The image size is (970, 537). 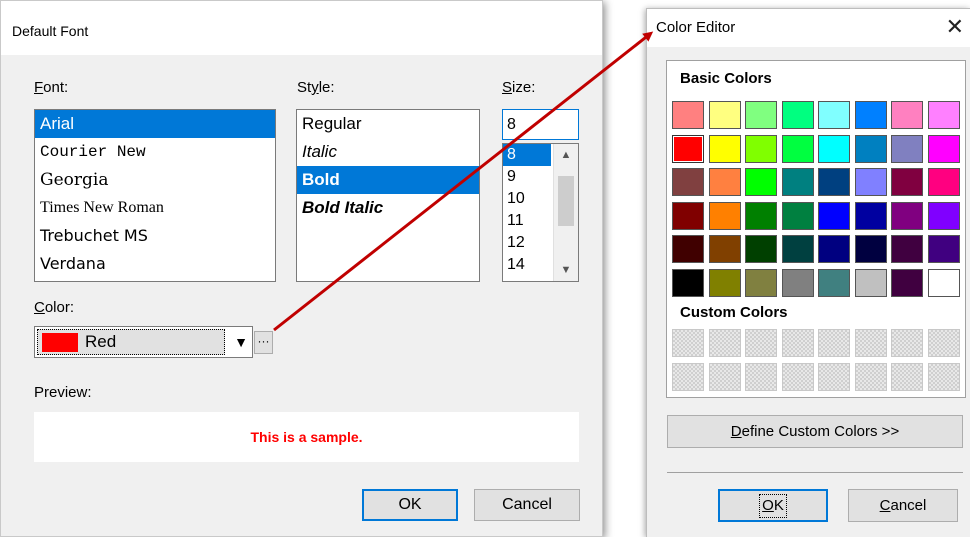 What do you see at coordinates (241, 342) in the screenshot?
I see `dropdown-arrow-icon: ▼` at bounding box center [241, 342].